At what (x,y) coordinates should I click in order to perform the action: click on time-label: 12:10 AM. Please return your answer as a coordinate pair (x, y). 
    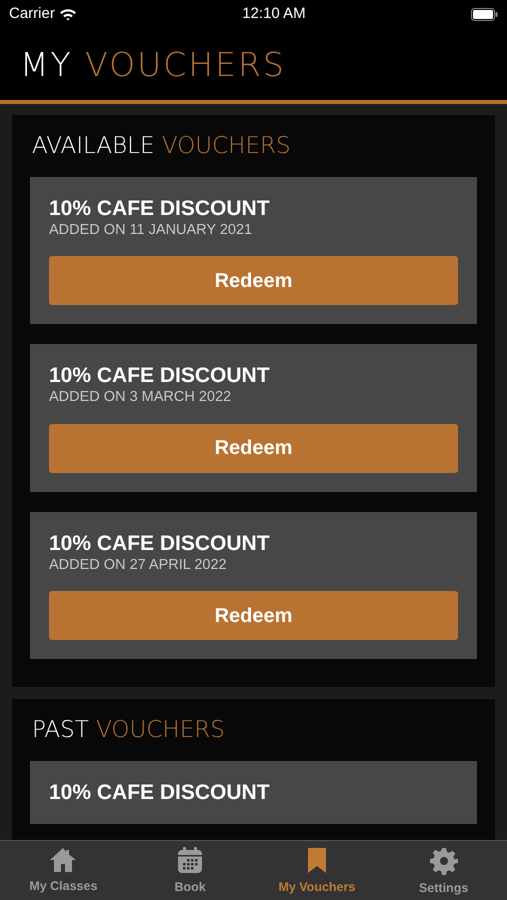
    Looking at the image, I should click on (274, 14).